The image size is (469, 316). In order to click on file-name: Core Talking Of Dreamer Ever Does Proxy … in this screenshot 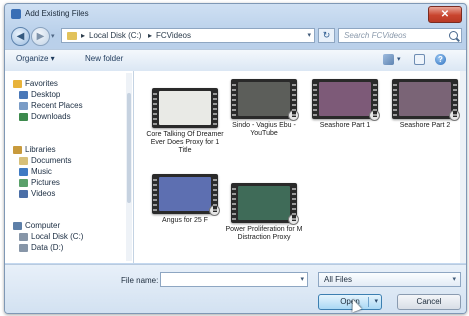, I will do `click(185, 142)`.